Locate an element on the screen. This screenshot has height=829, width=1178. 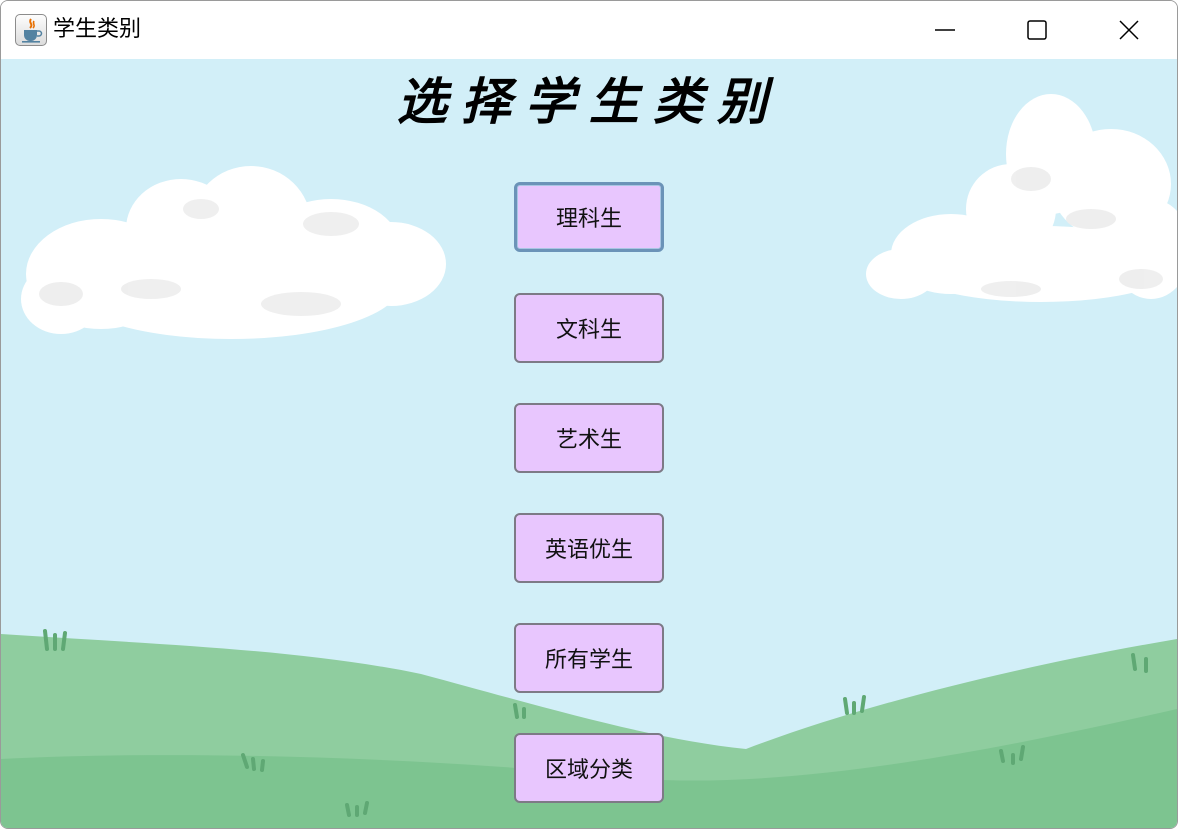
minimize-button is located at coordinates (945, 30).